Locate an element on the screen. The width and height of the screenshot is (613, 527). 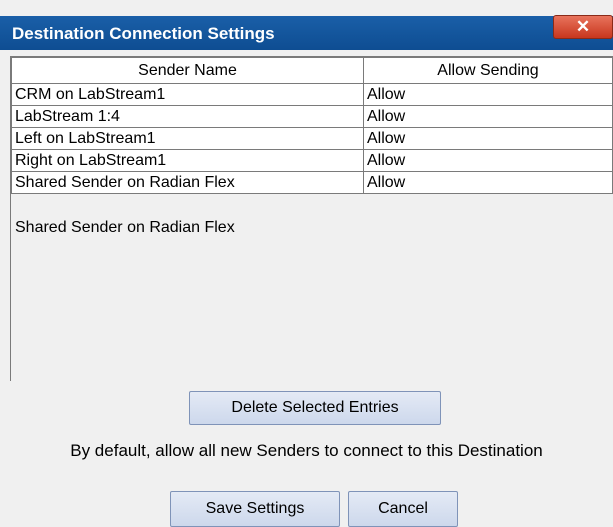
delete-selected-entries-button: Delete Selected Entries is located at coordinates (315, 408).